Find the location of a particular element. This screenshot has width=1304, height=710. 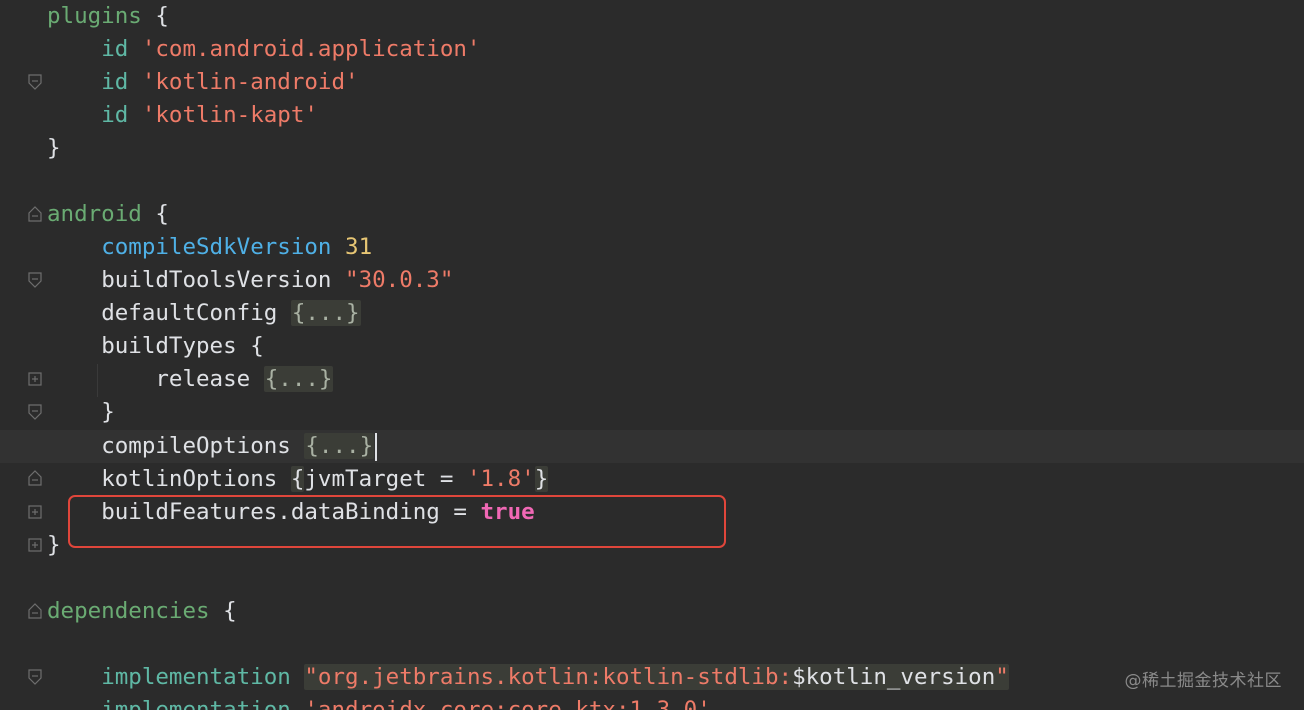

property-name: buildTypes is located at coordinates (169, 346).